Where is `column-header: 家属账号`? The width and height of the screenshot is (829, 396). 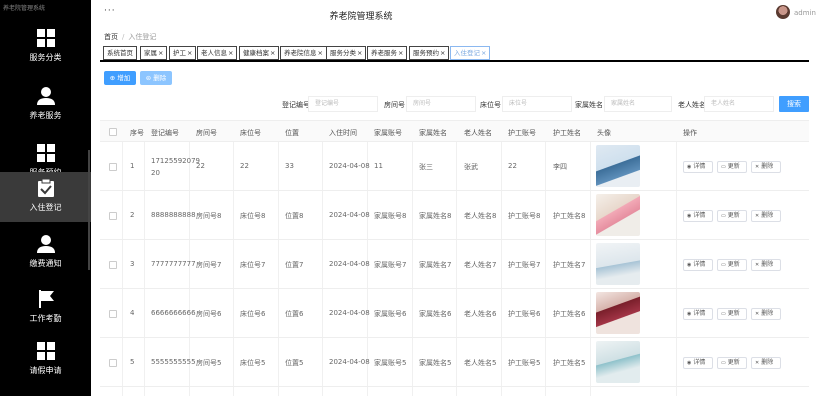 column-header: 家属账号 is located at coordinates (388, 133).